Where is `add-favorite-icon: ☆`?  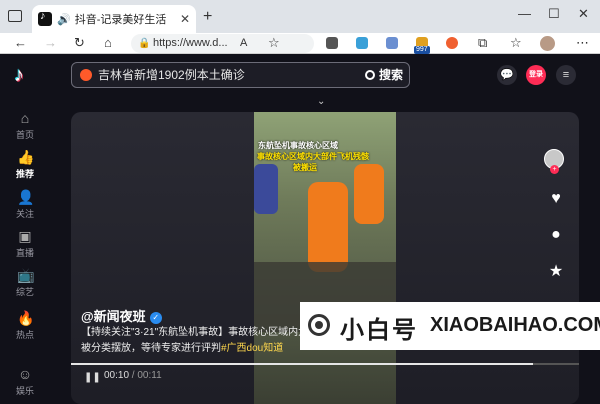
add-favorite-icon: ☆ is located at coordinates (274, 43).